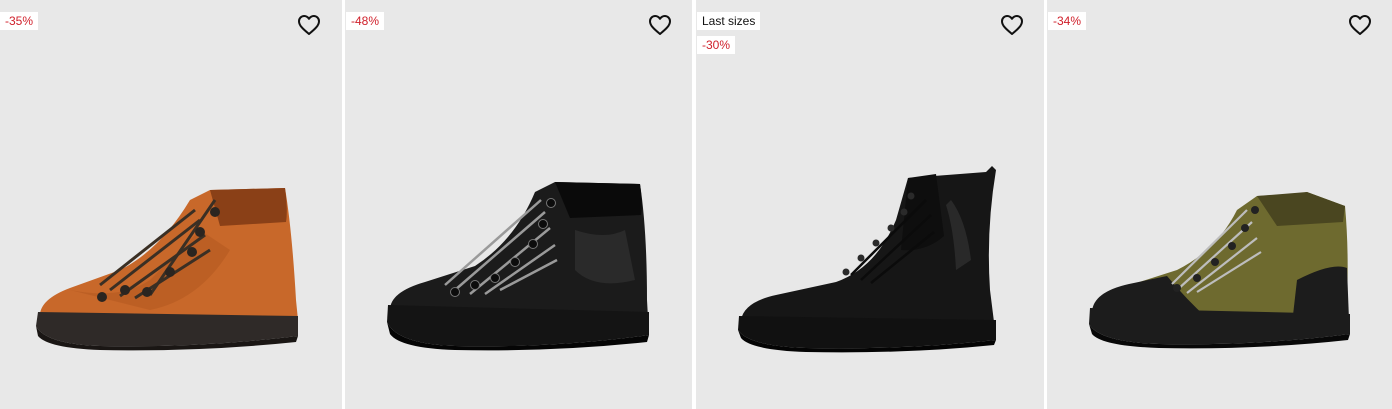  I want to click on discount-badge: -35%, so click(19, 21).